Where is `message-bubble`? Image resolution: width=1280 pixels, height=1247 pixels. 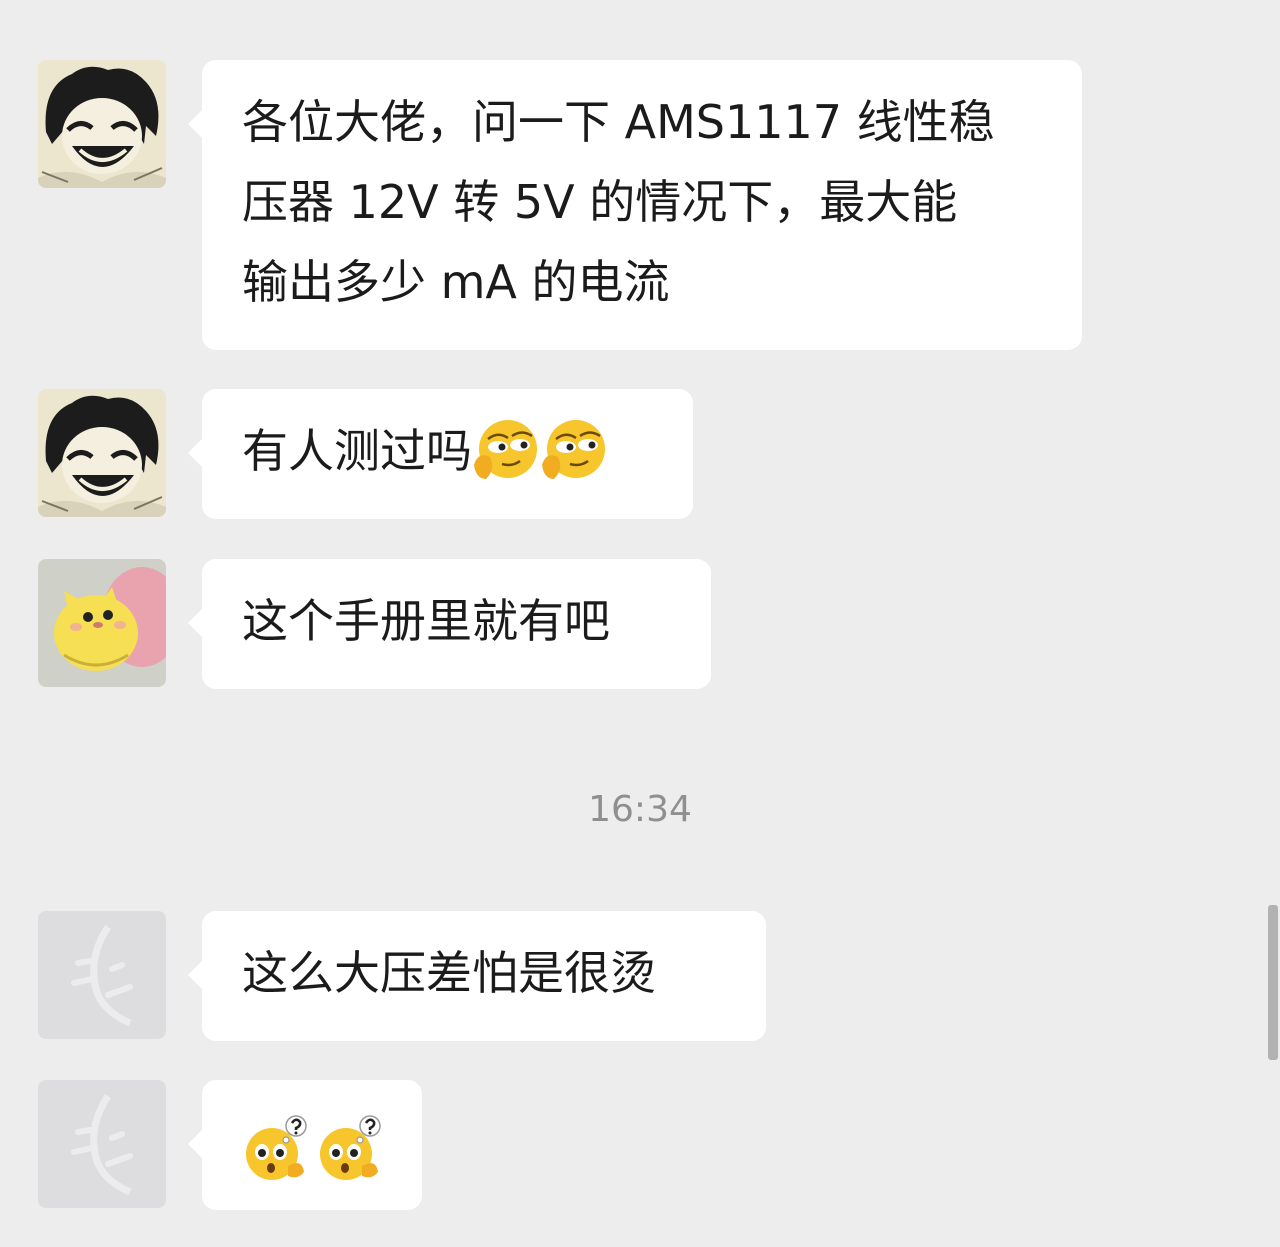
message-bubble is located at coordinates (305, 1145).